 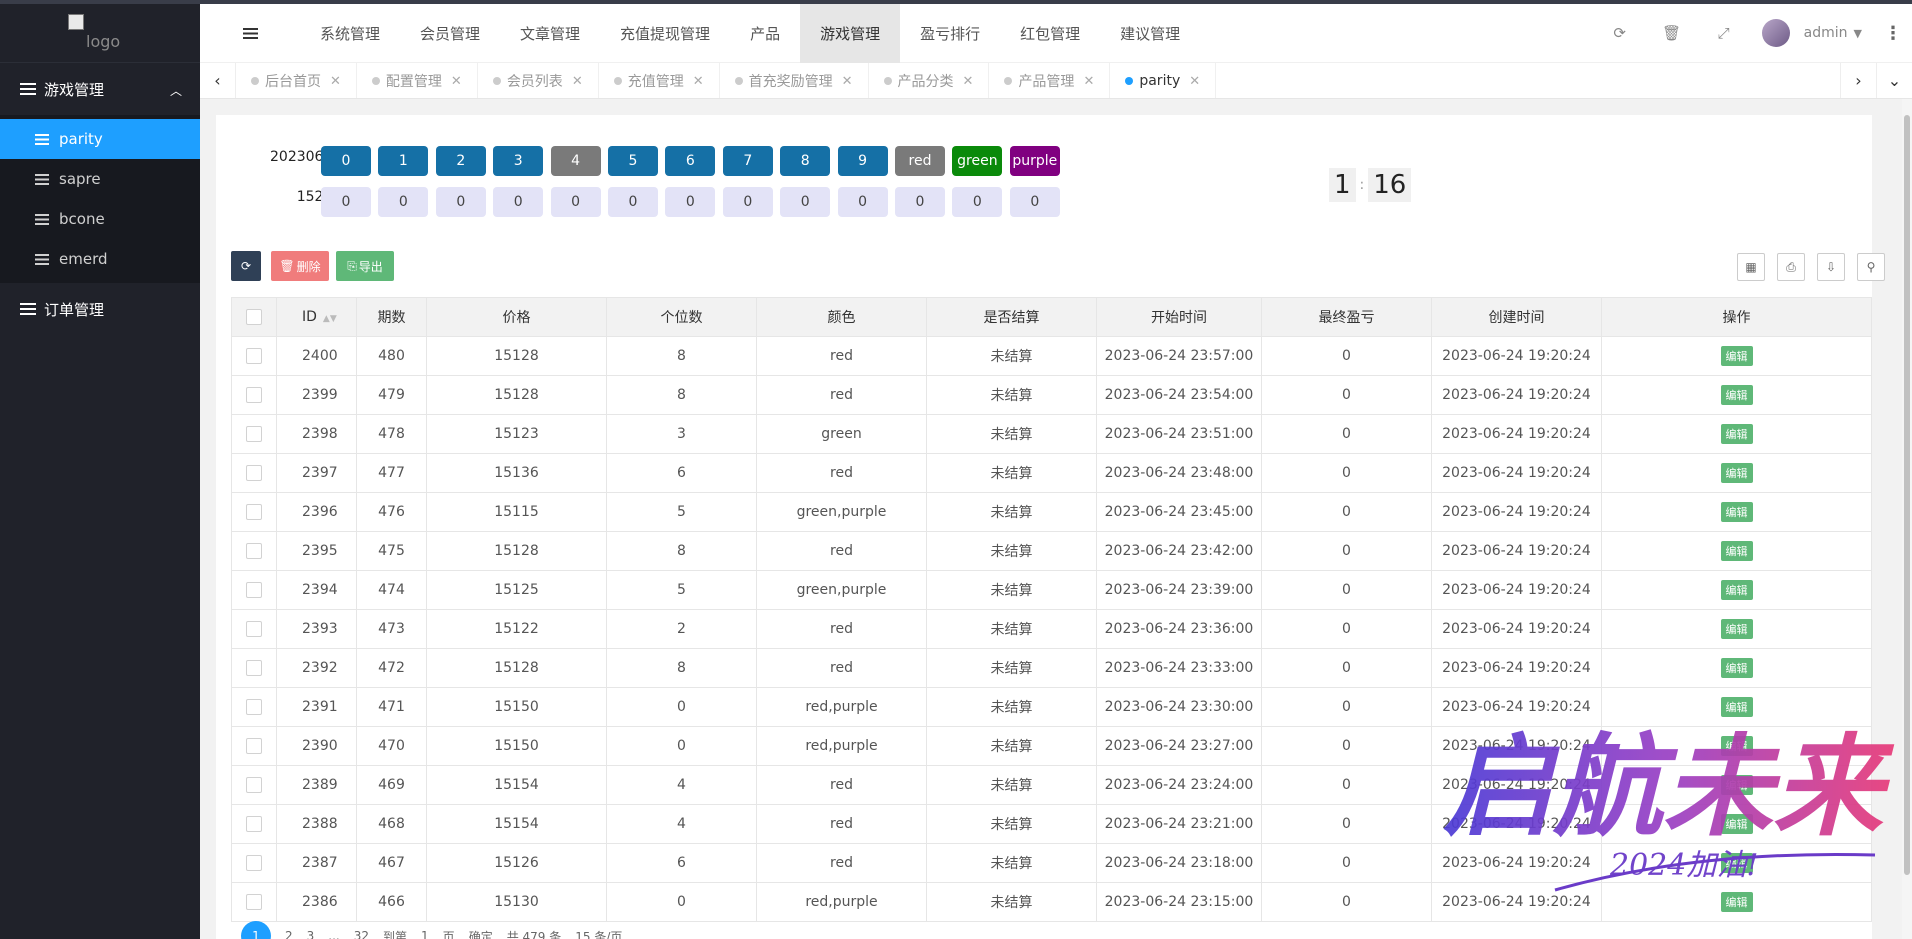 What do you see at coordinates (296, 80) in the screenshot?
I see `tab-item: 后台首页 ✕` at bounding box center [296, 80].